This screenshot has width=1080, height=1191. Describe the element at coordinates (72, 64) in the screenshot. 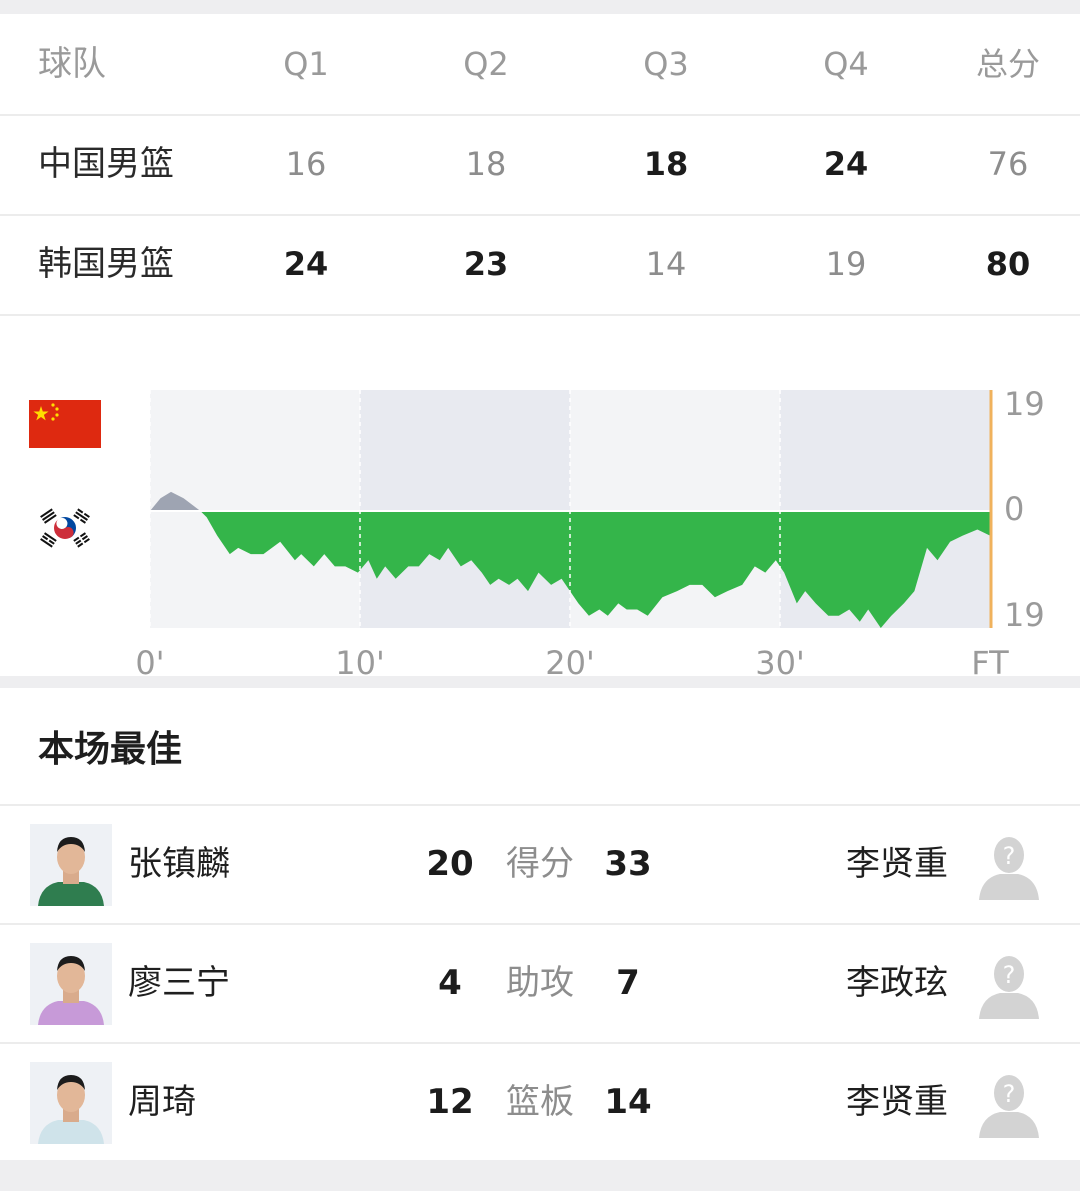

I see `header-team: 球队` at that location.